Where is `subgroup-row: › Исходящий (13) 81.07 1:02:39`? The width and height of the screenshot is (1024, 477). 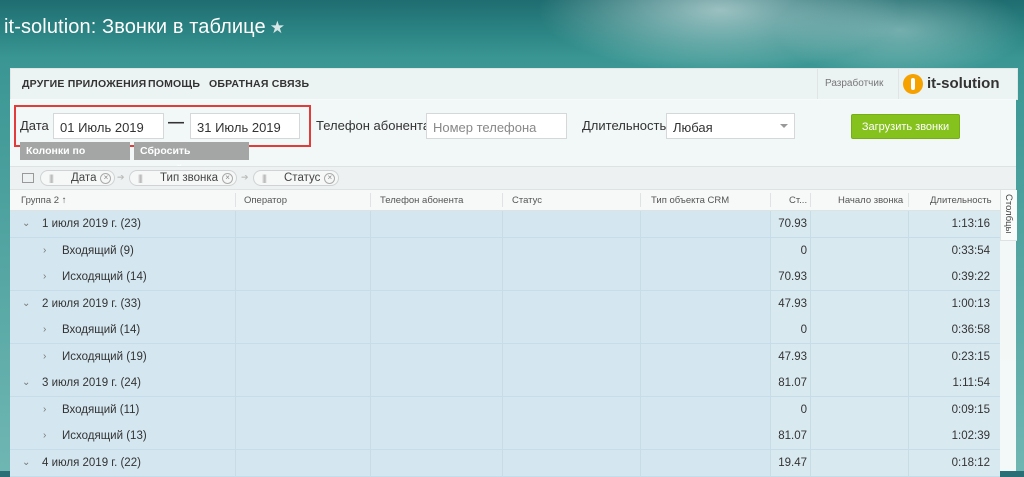
subgroup-row: › Исходящий (13) 81.07 1:02:39 is located at coordinates (505, 436).